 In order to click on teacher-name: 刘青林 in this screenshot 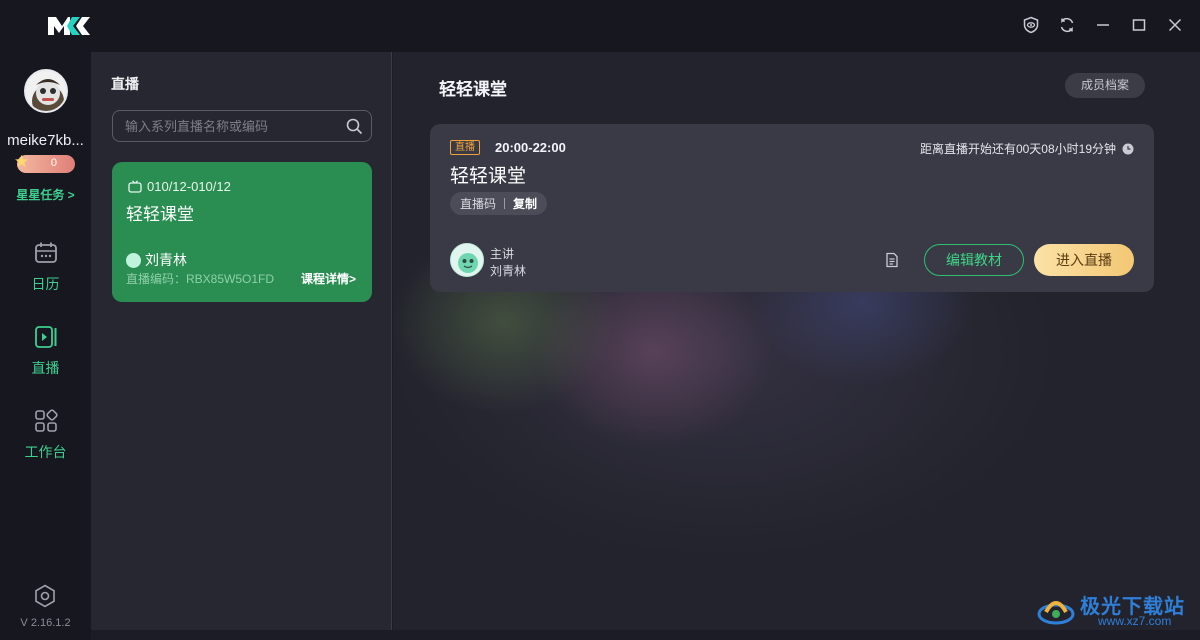, I will do `click(166, 260)`.